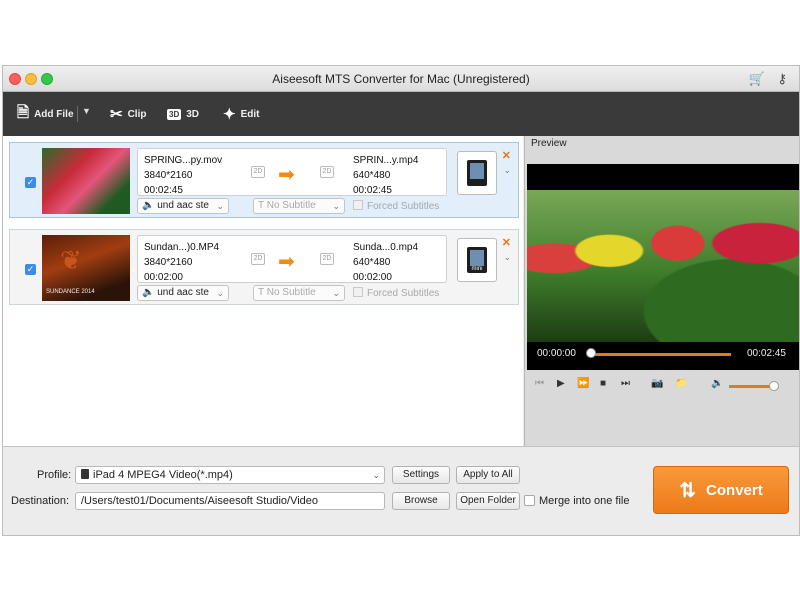 The image size is (800, 600). Describe the element at coordinates (84, 114) in the screenshot. I see `add-file-dropdown: ▼` at that location.